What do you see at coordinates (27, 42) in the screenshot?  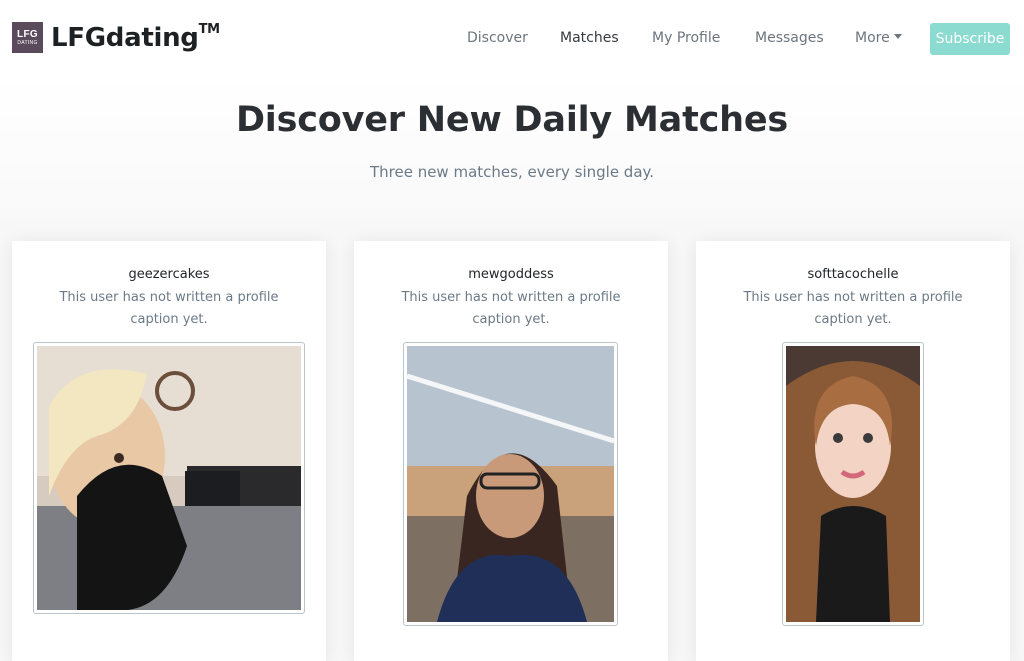 I see `logo-text-sub: DATING` at bounding box center [27, 42].